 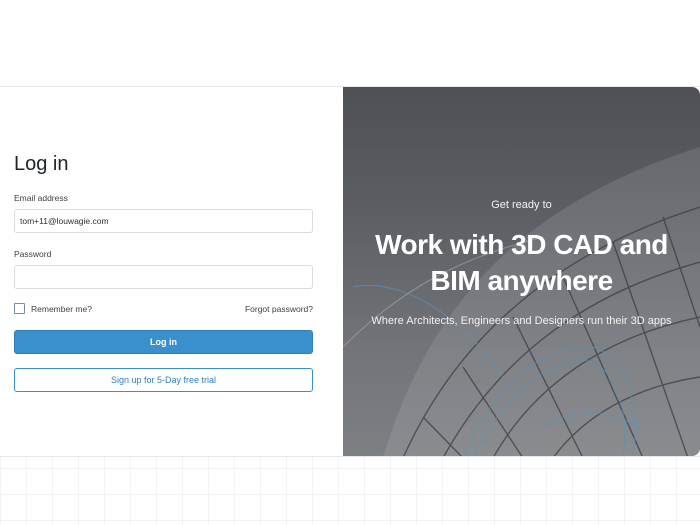 What do you see at coordinates (521, 205) in the screenshot?
I see `hero-eyebrow: Get ready to` at bounding box center [521, 205].